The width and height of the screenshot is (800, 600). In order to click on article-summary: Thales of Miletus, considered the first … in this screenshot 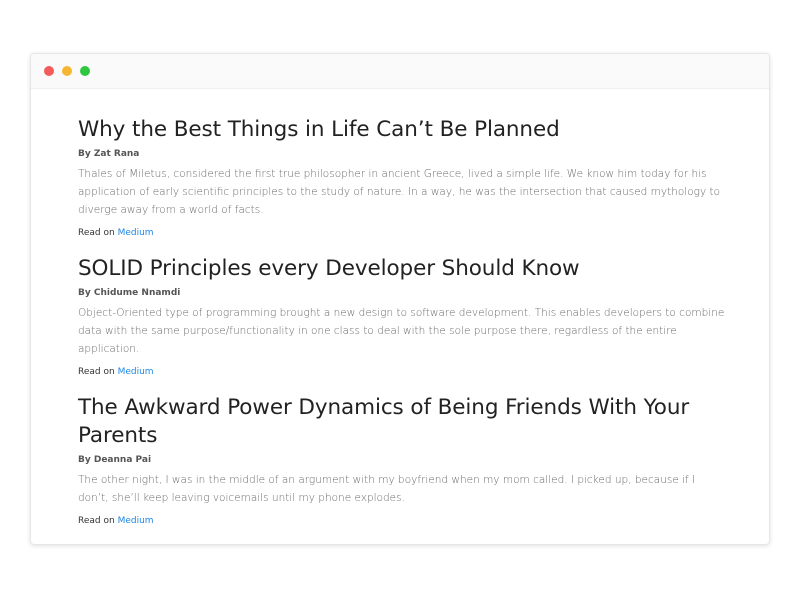, I will do `click(399, 192)`.